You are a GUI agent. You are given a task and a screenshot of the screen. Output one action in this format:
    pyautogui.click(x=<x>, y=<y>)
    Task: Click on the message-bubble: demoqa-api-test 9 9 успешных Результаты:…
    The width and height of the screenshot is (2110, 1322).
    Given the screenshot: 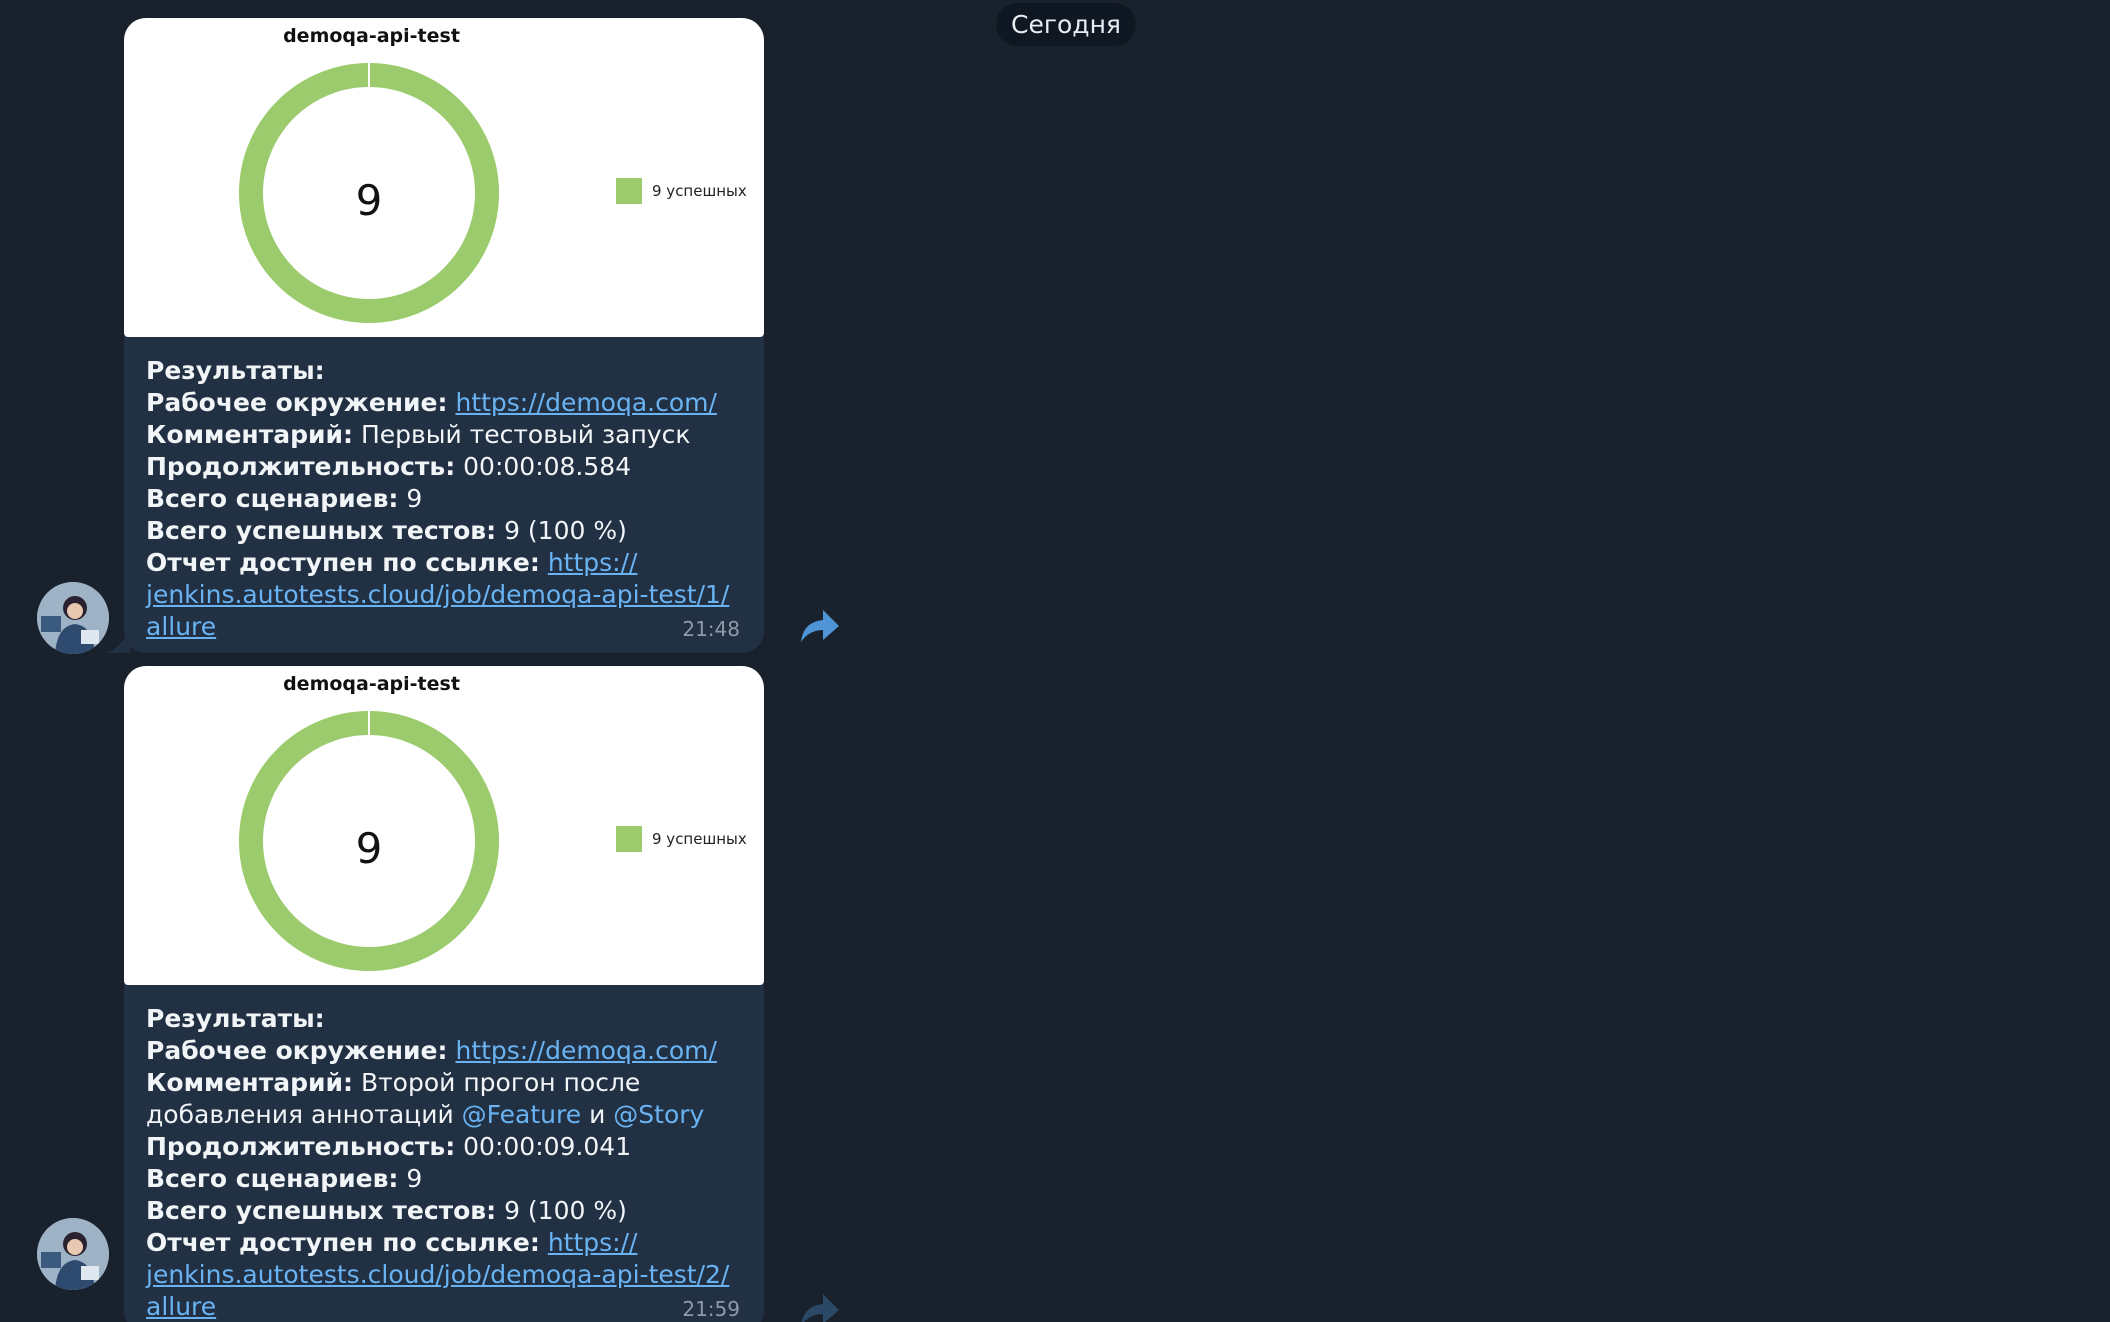 What is the action you would take?
    pyautogui.click(x=444, y=335)
    